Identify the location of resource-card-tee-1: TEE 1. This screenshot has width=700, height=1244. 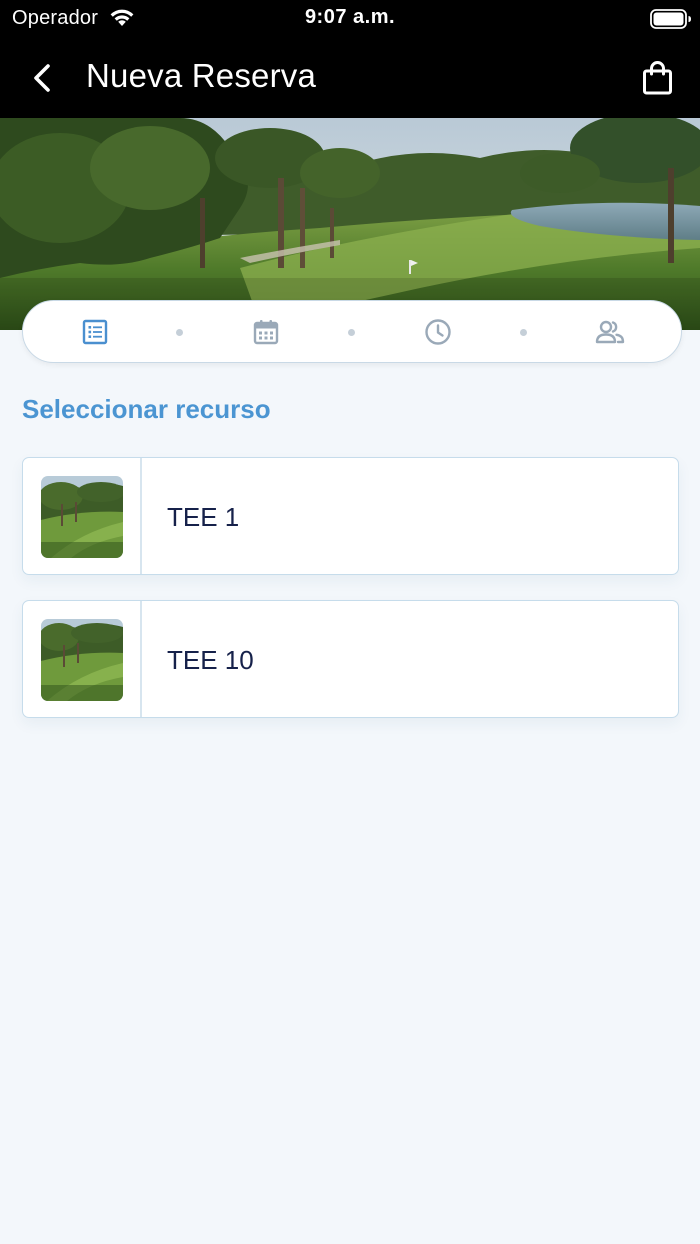
(350, 516).